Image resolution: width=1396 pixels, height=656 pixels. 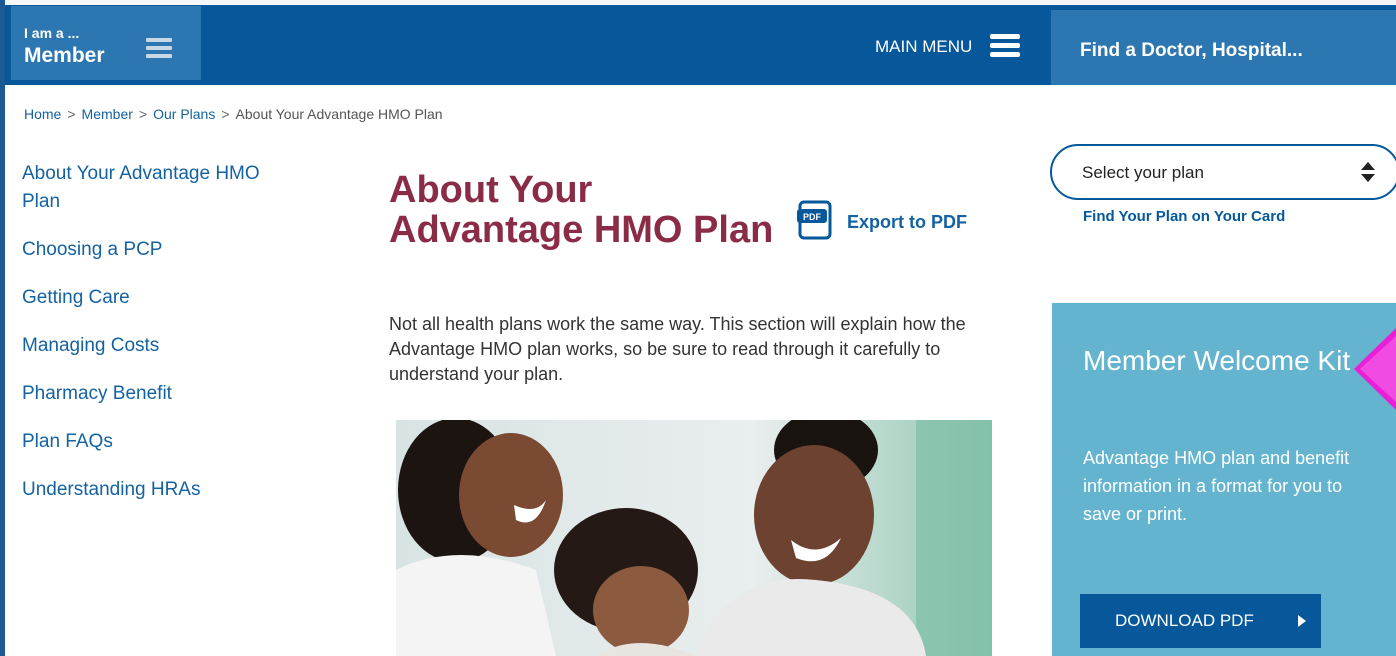 What do you see at coordinates (1302, 621) in the screenshot?
I see `caret-right-icon` at bounding box center [1302, 621].